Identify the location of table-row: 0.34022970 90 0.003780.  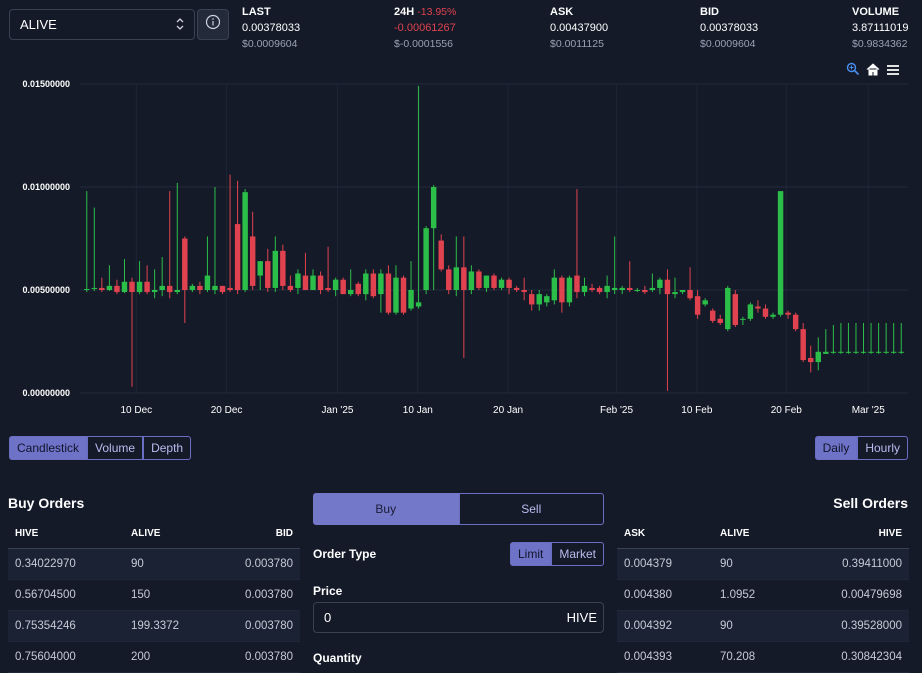
(154, 564).